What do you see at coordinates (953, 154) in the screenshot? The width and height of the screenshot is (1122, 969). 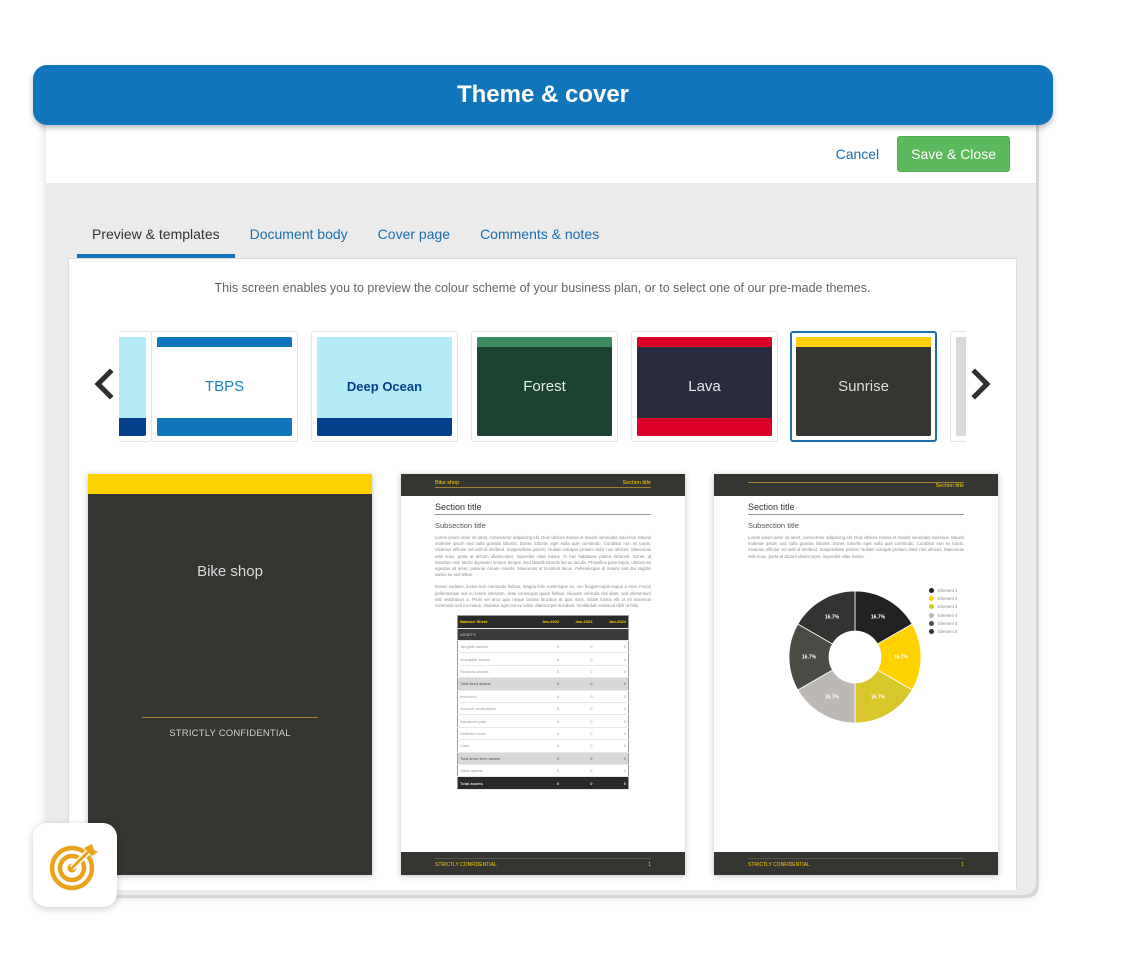 I see `save-close-button: Save & Close` at bounding box center [953, 154].